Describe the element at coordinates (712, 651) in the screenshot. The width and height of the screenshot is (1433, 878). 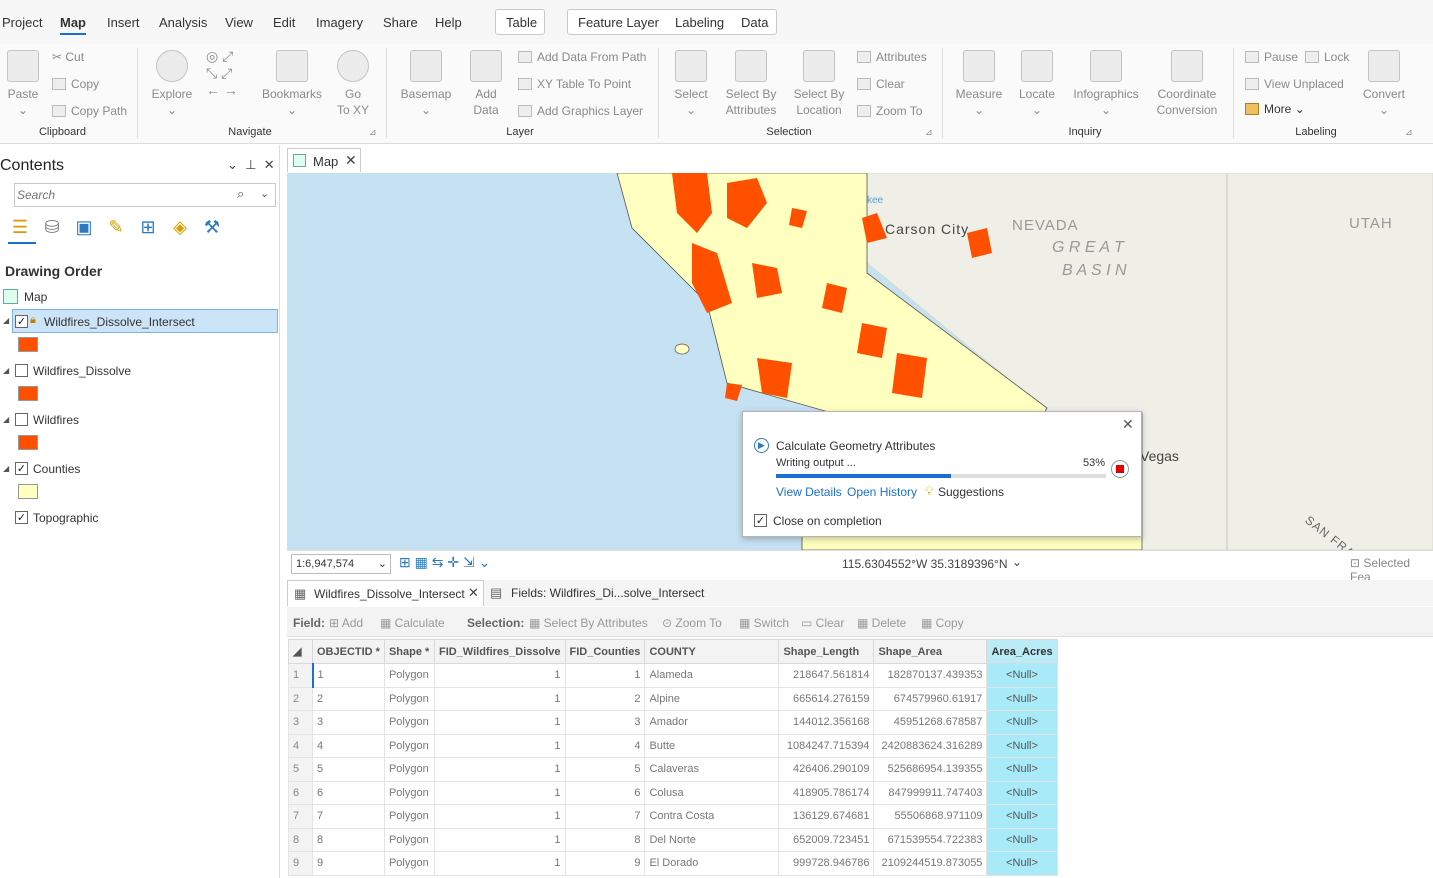
I see `column-header: COUNTY` at that location.